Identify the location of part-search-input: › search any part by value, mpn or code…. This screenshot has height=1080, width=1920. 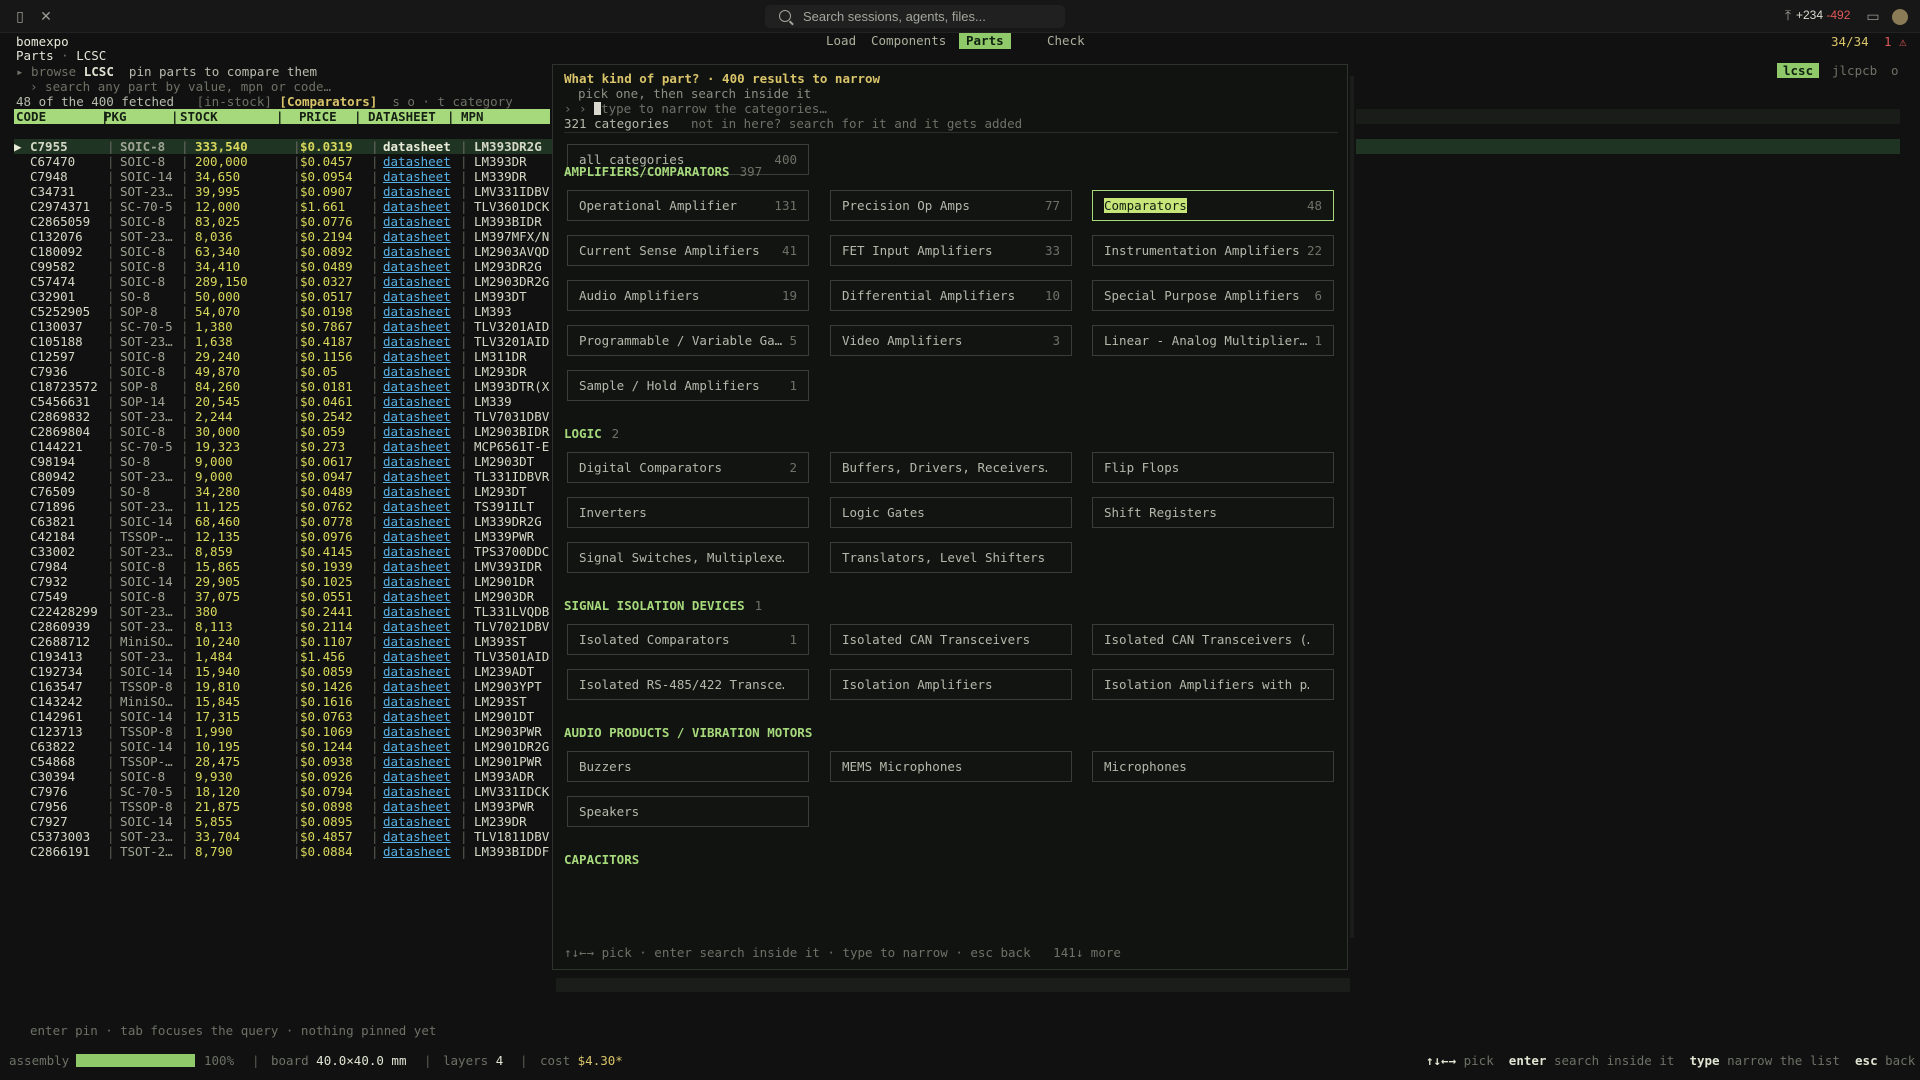
(180, 86).